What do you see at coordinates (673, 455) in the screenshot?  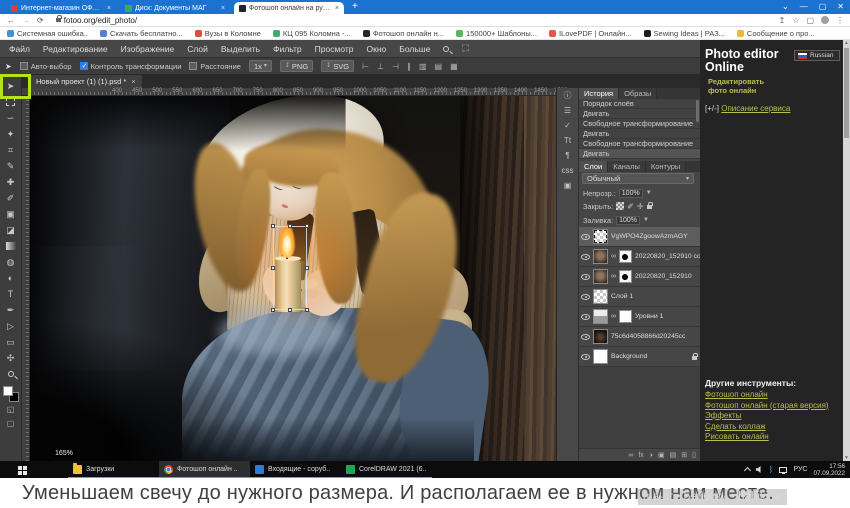 I see `group-icon: ▤` at bounding box center [673, 455].